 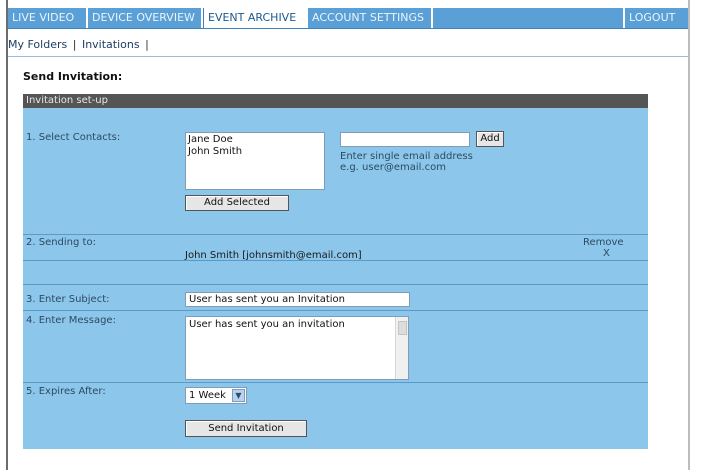 What do you see at coordinates (335, 101) in the screenshot?
I see `panel-header: Invitation set-up` at bounding box center [335, 101].